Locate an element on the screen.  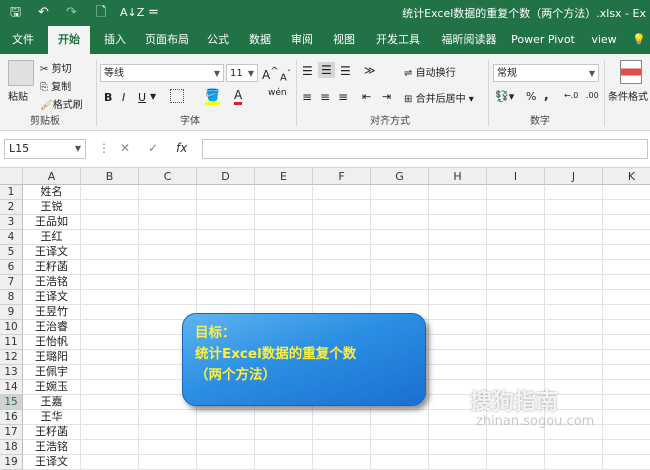
chevron-down-icon: ▼ is located at coordinates (153, 96).